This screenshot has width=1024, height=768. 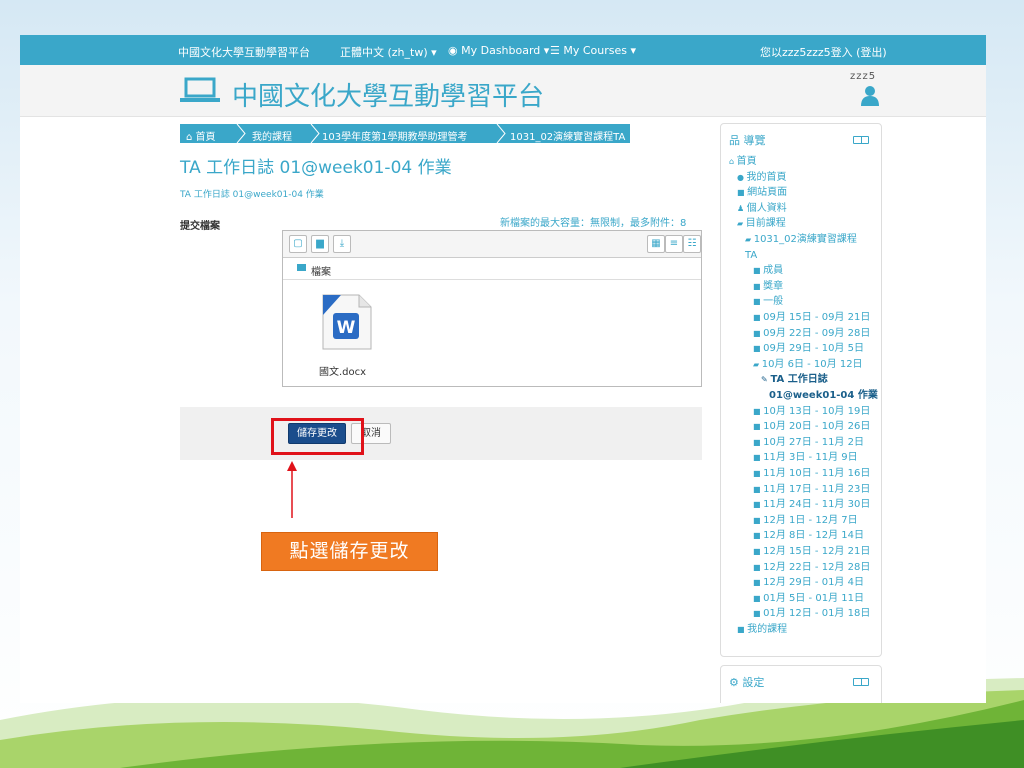 What do you see at coordinates (346, 328) in the screenshot?
I see `svg-text: W` at bounding box center [346, 328].